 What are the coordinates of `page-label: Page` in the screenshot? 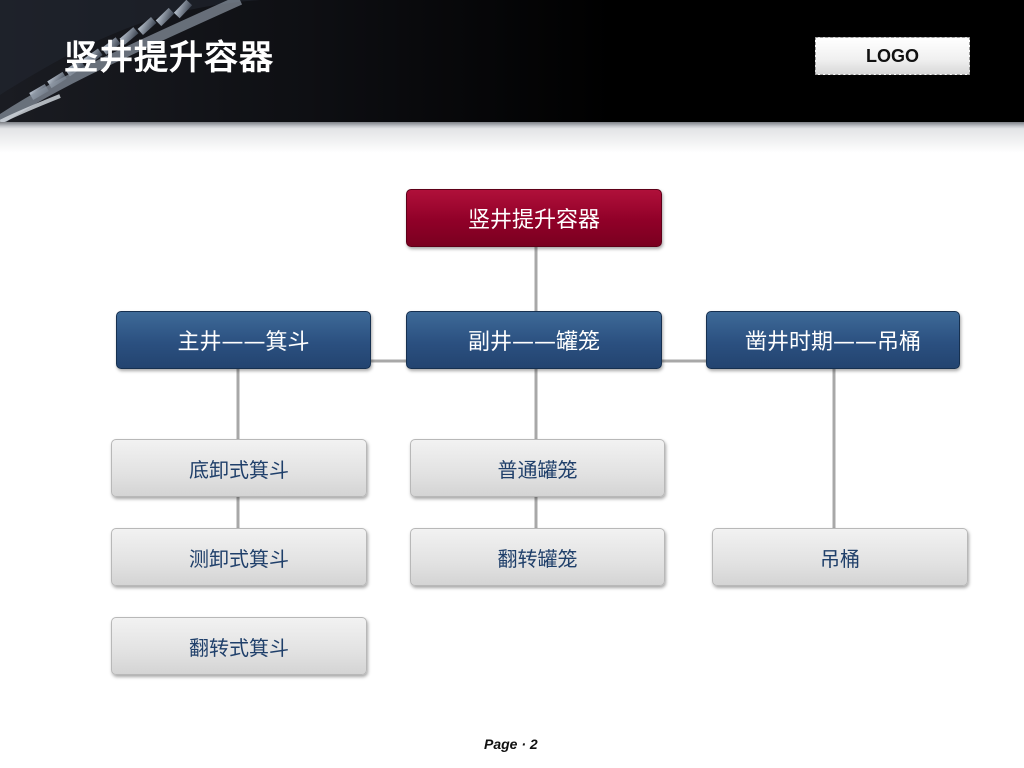 It's located at (501, 744).